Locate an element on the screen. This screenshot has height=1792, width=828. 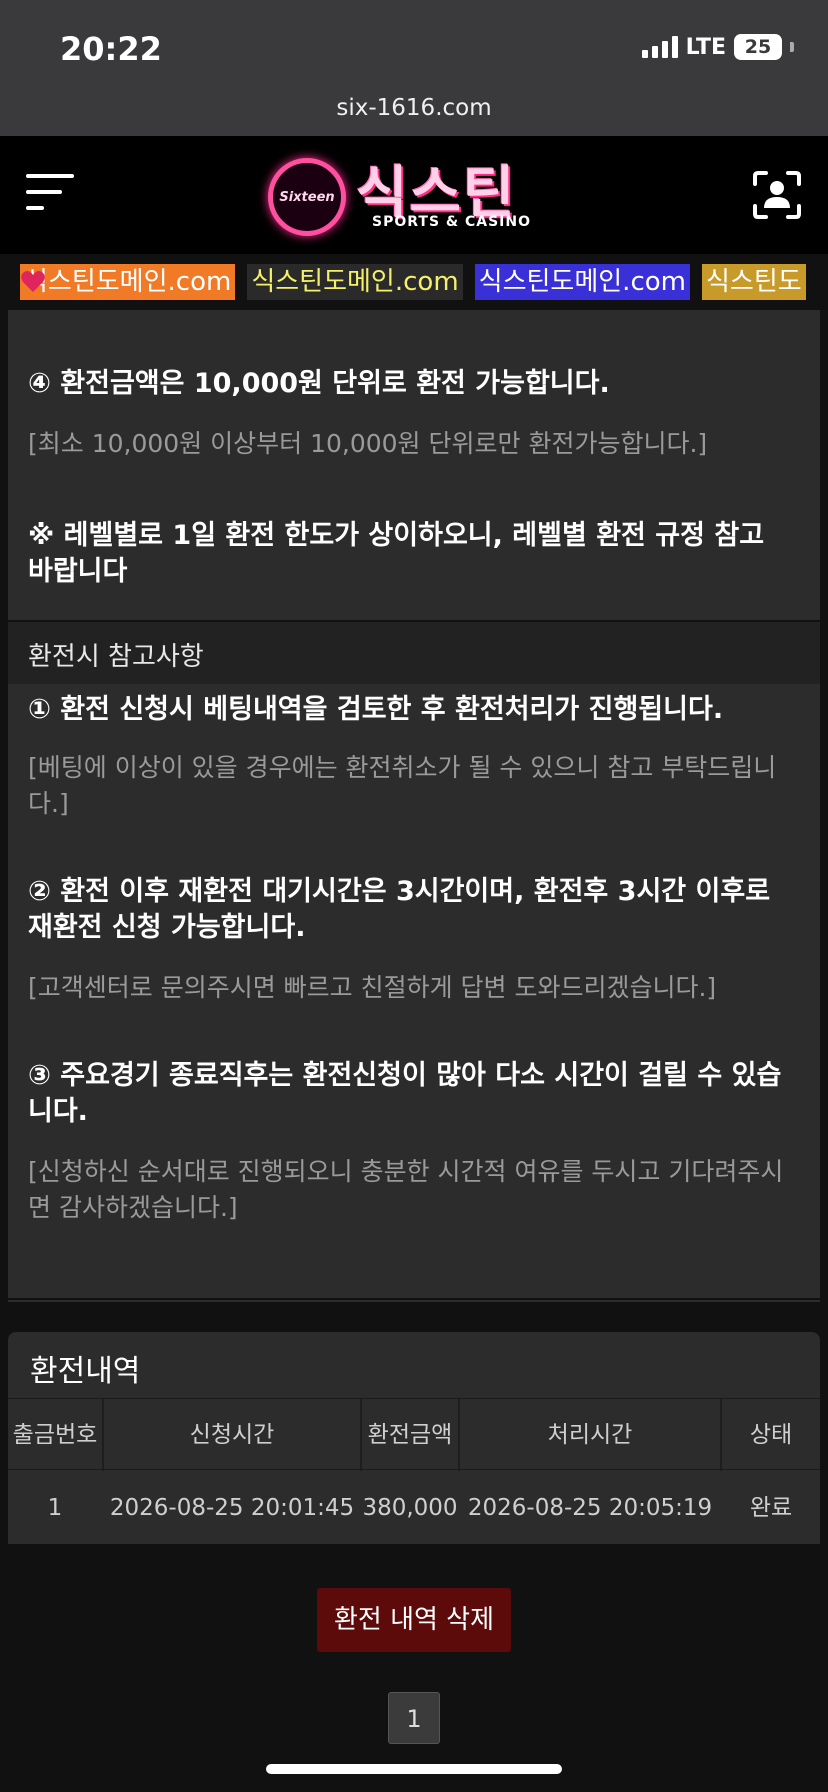
reference-item-2-note: [고객센터로 문의주시면 빠르고 친절하게 답변 도와드리겠습니다.] is located at coordinates (372, 987).